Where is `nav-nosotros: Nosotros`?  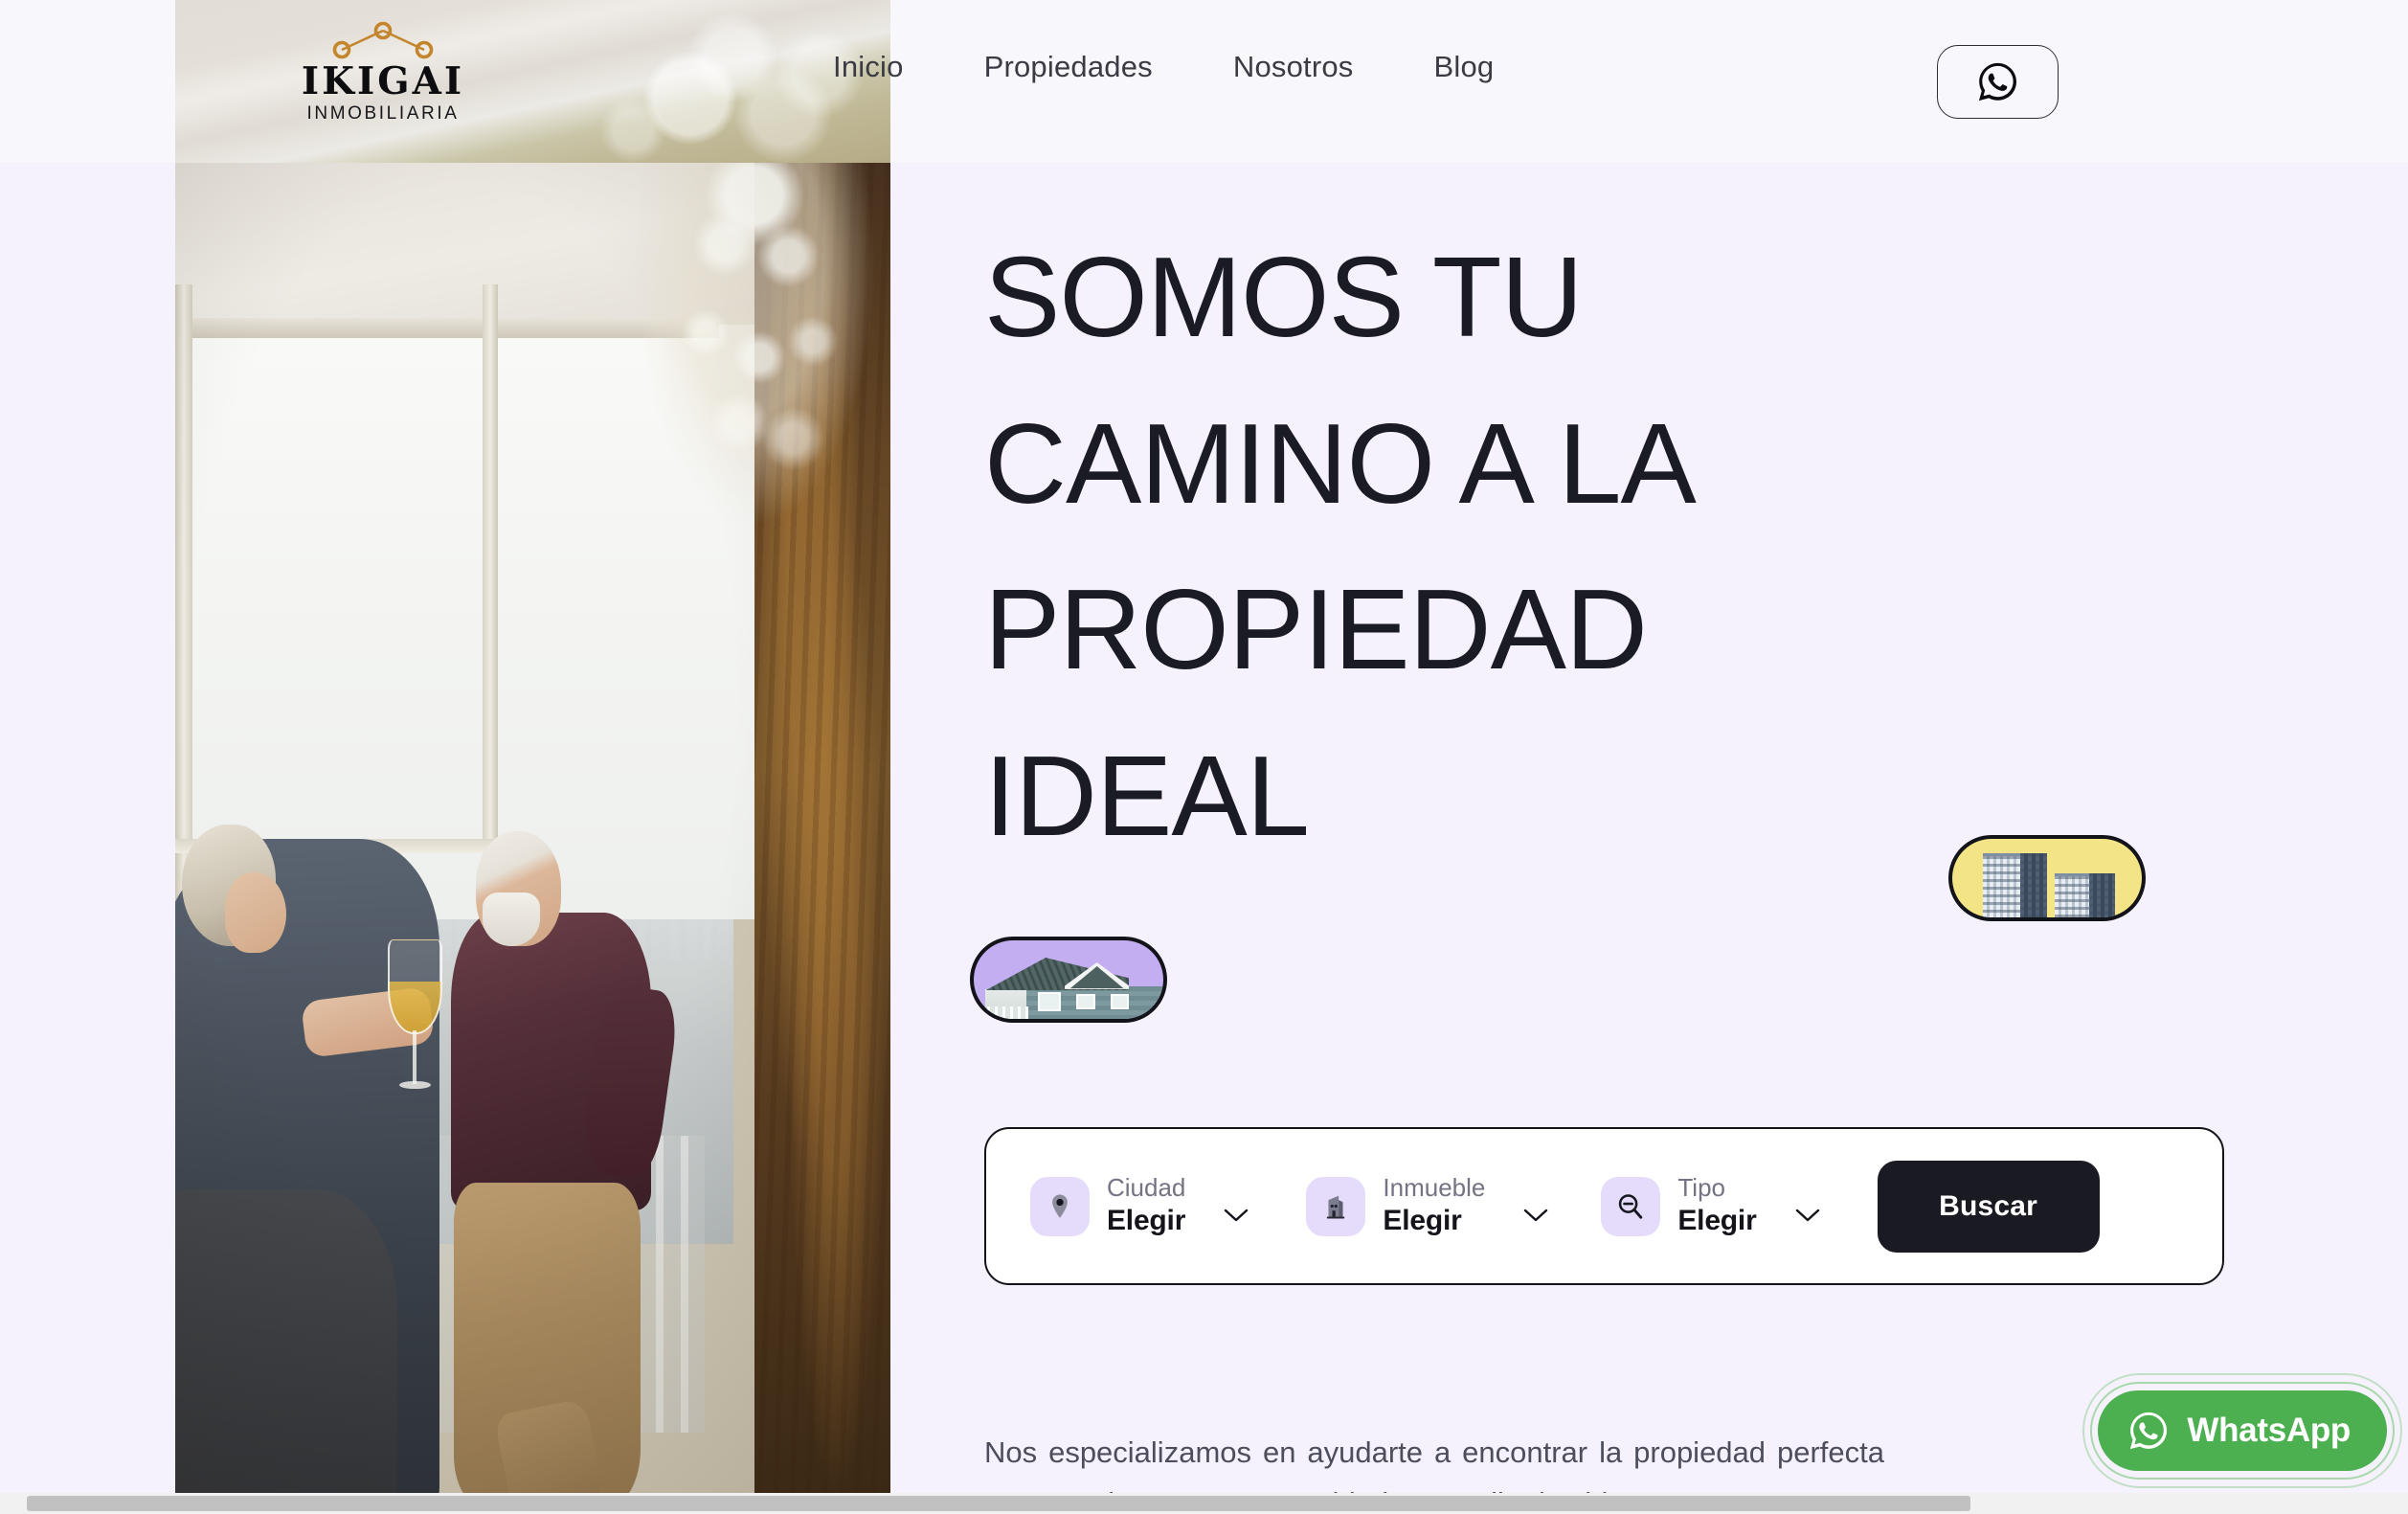 nav-nosotros: Nosotros is located at coordinates (1293, 67).